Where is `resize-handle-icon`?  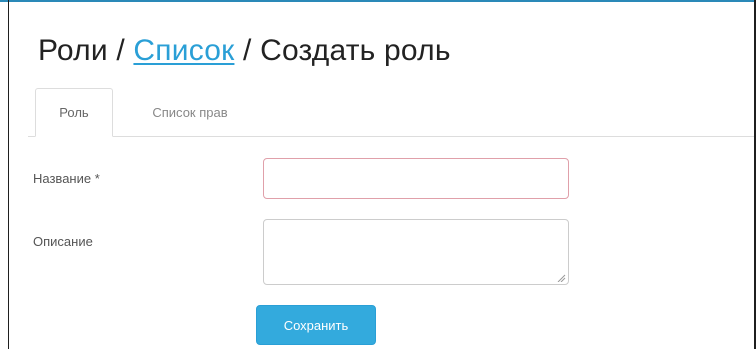 resize-handle-icon is located at coordinates (561, 278).